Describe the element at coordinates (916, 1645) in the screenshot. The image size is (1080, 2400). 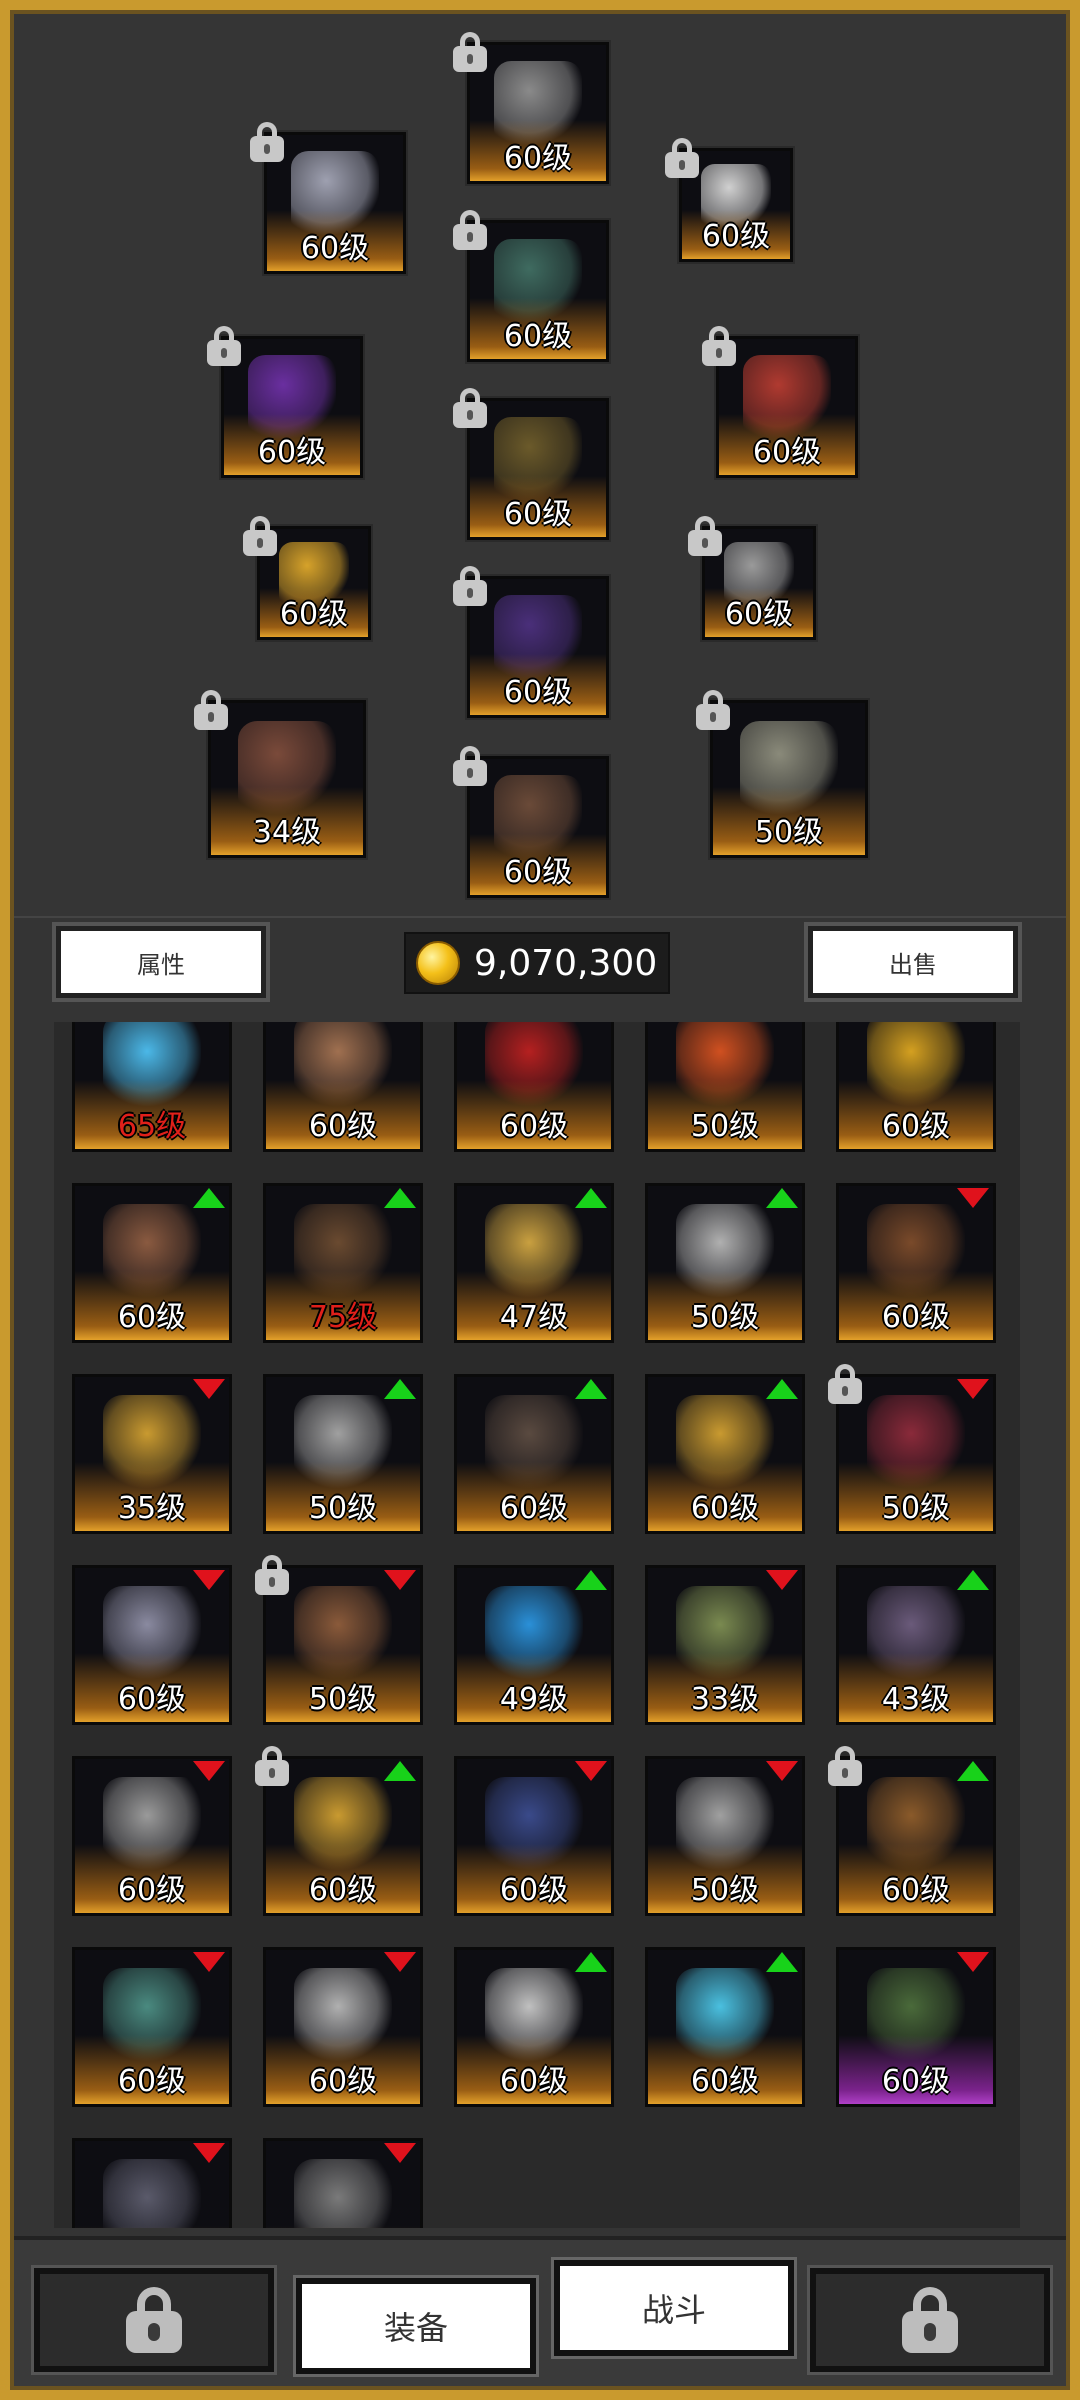
I see `inventory-item: 43级` at that location.